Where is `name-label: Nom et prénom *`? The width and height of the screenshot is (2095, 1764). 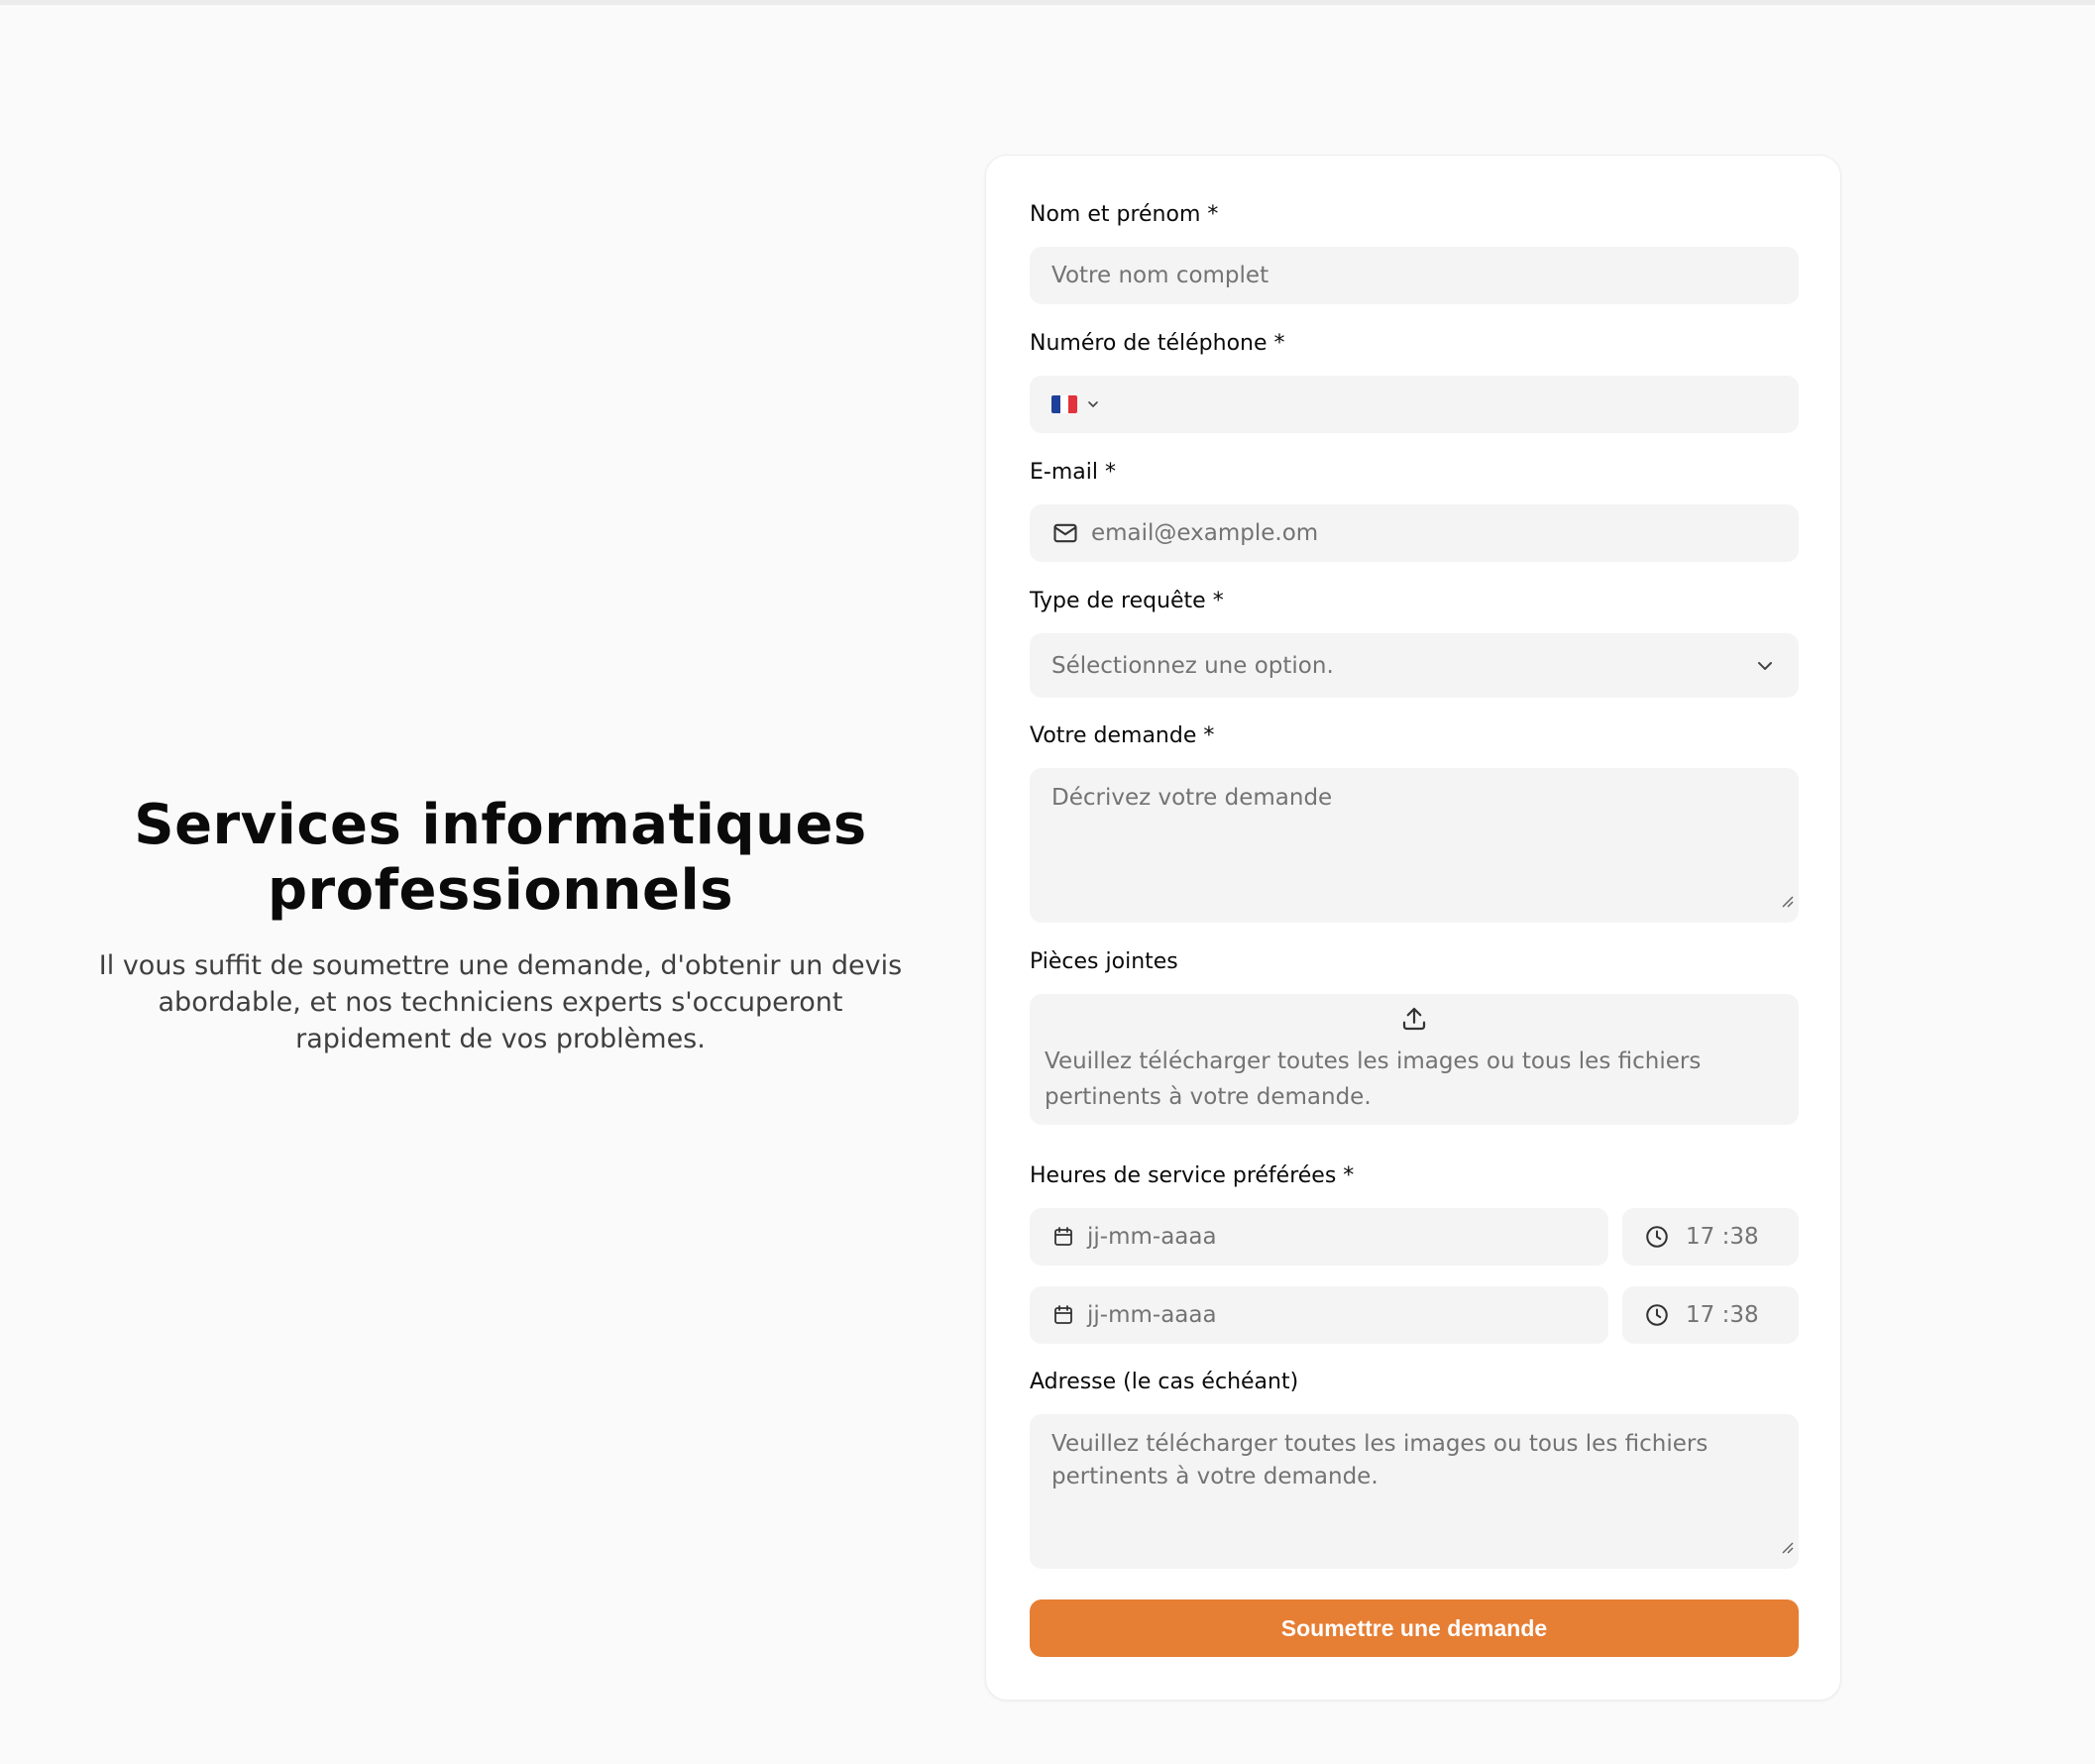
name-label: Nom et prénom * is located at coordinates (1124, 214).